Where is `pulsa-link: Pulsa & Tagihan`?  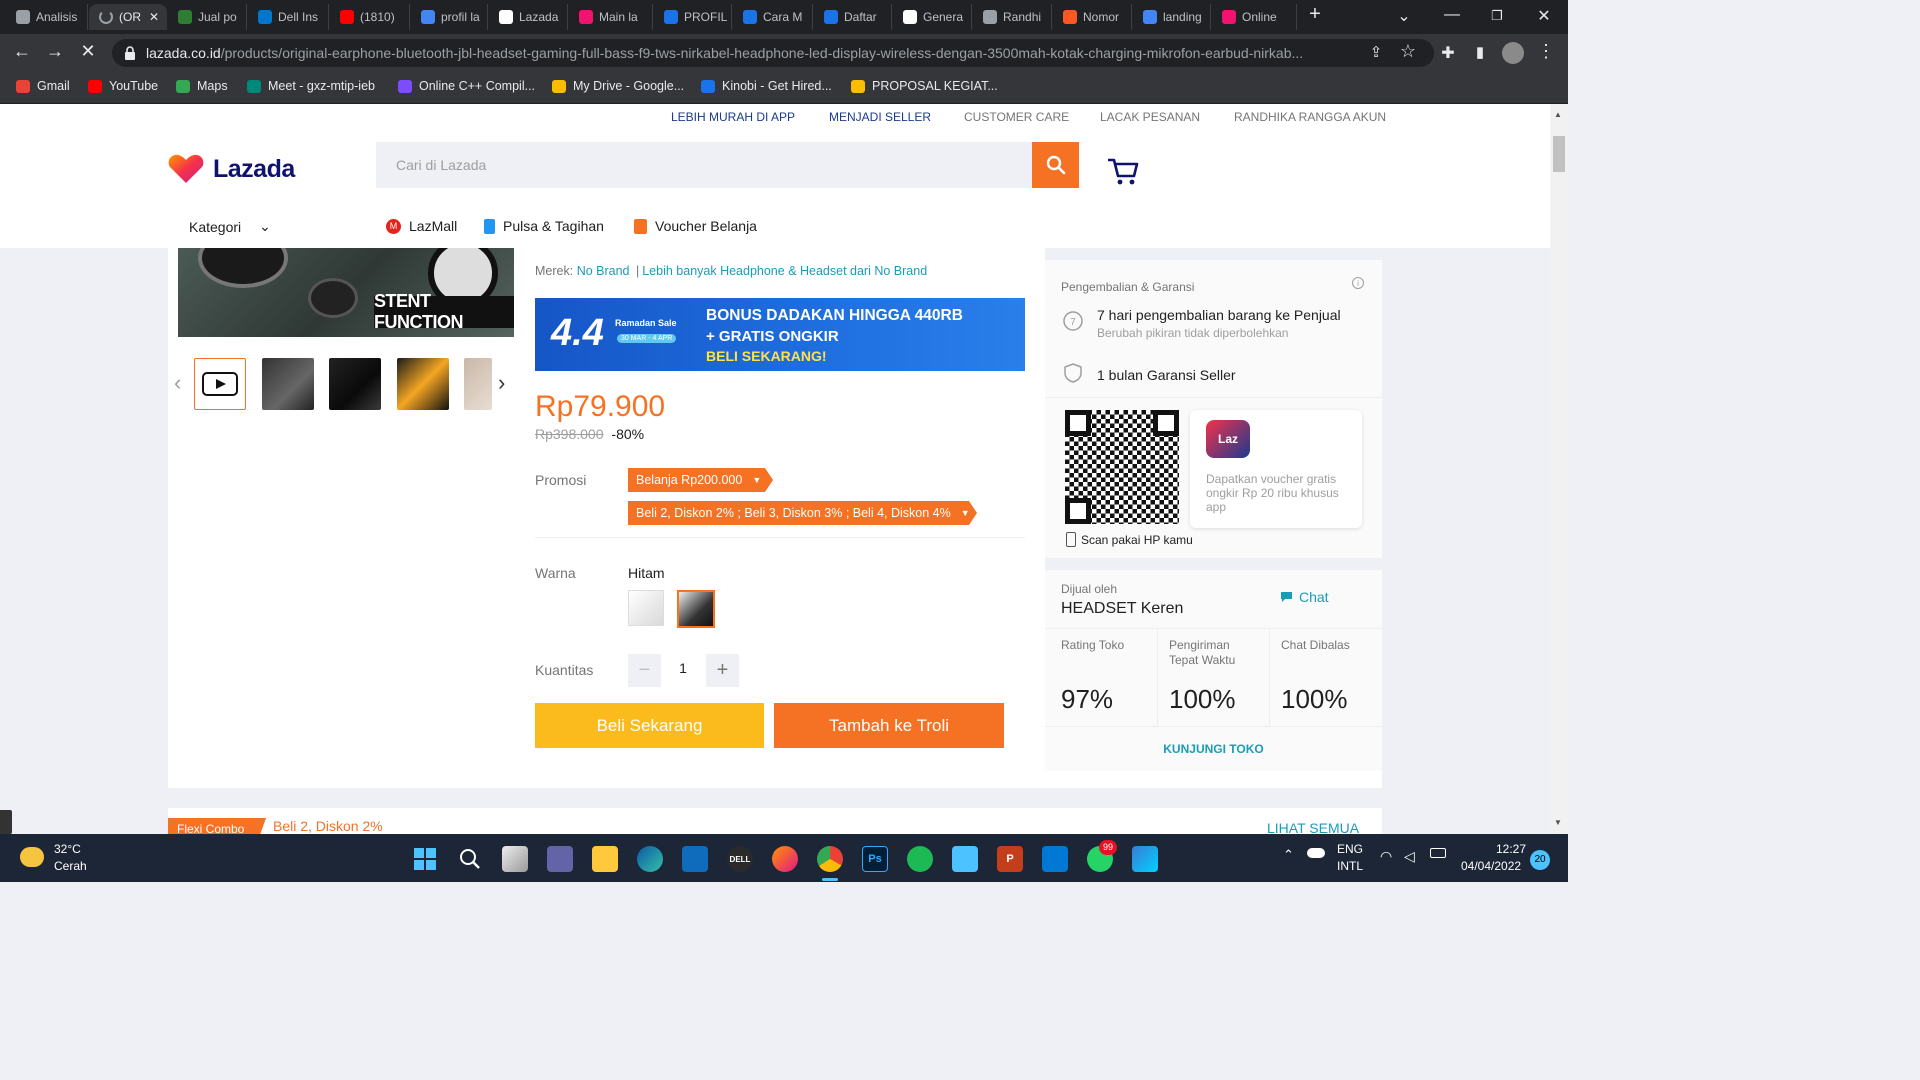
pulsa-link: Pulsa & Tagihan is located at coordinates (544, 226).